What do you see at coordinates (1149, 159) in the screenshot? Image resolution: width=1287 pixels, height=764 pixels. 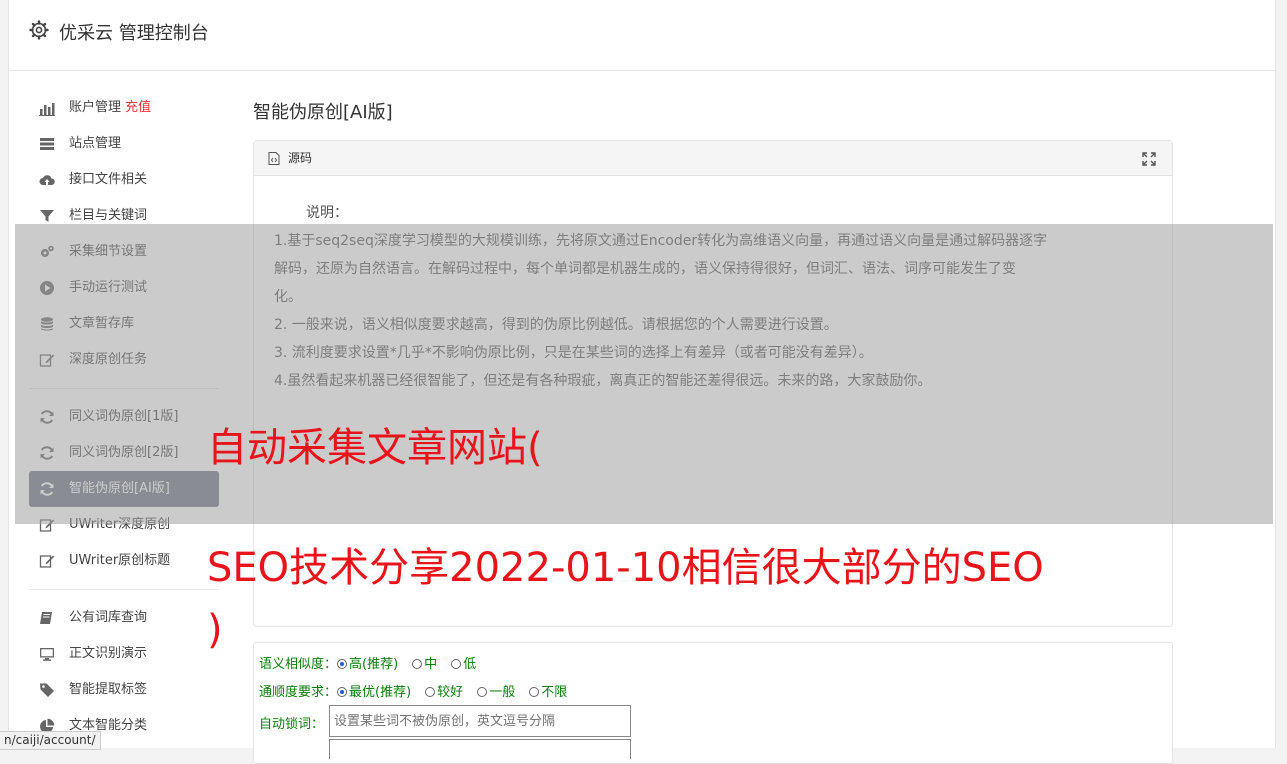 I see `expand-icon` at bounding box center [1149, 159].